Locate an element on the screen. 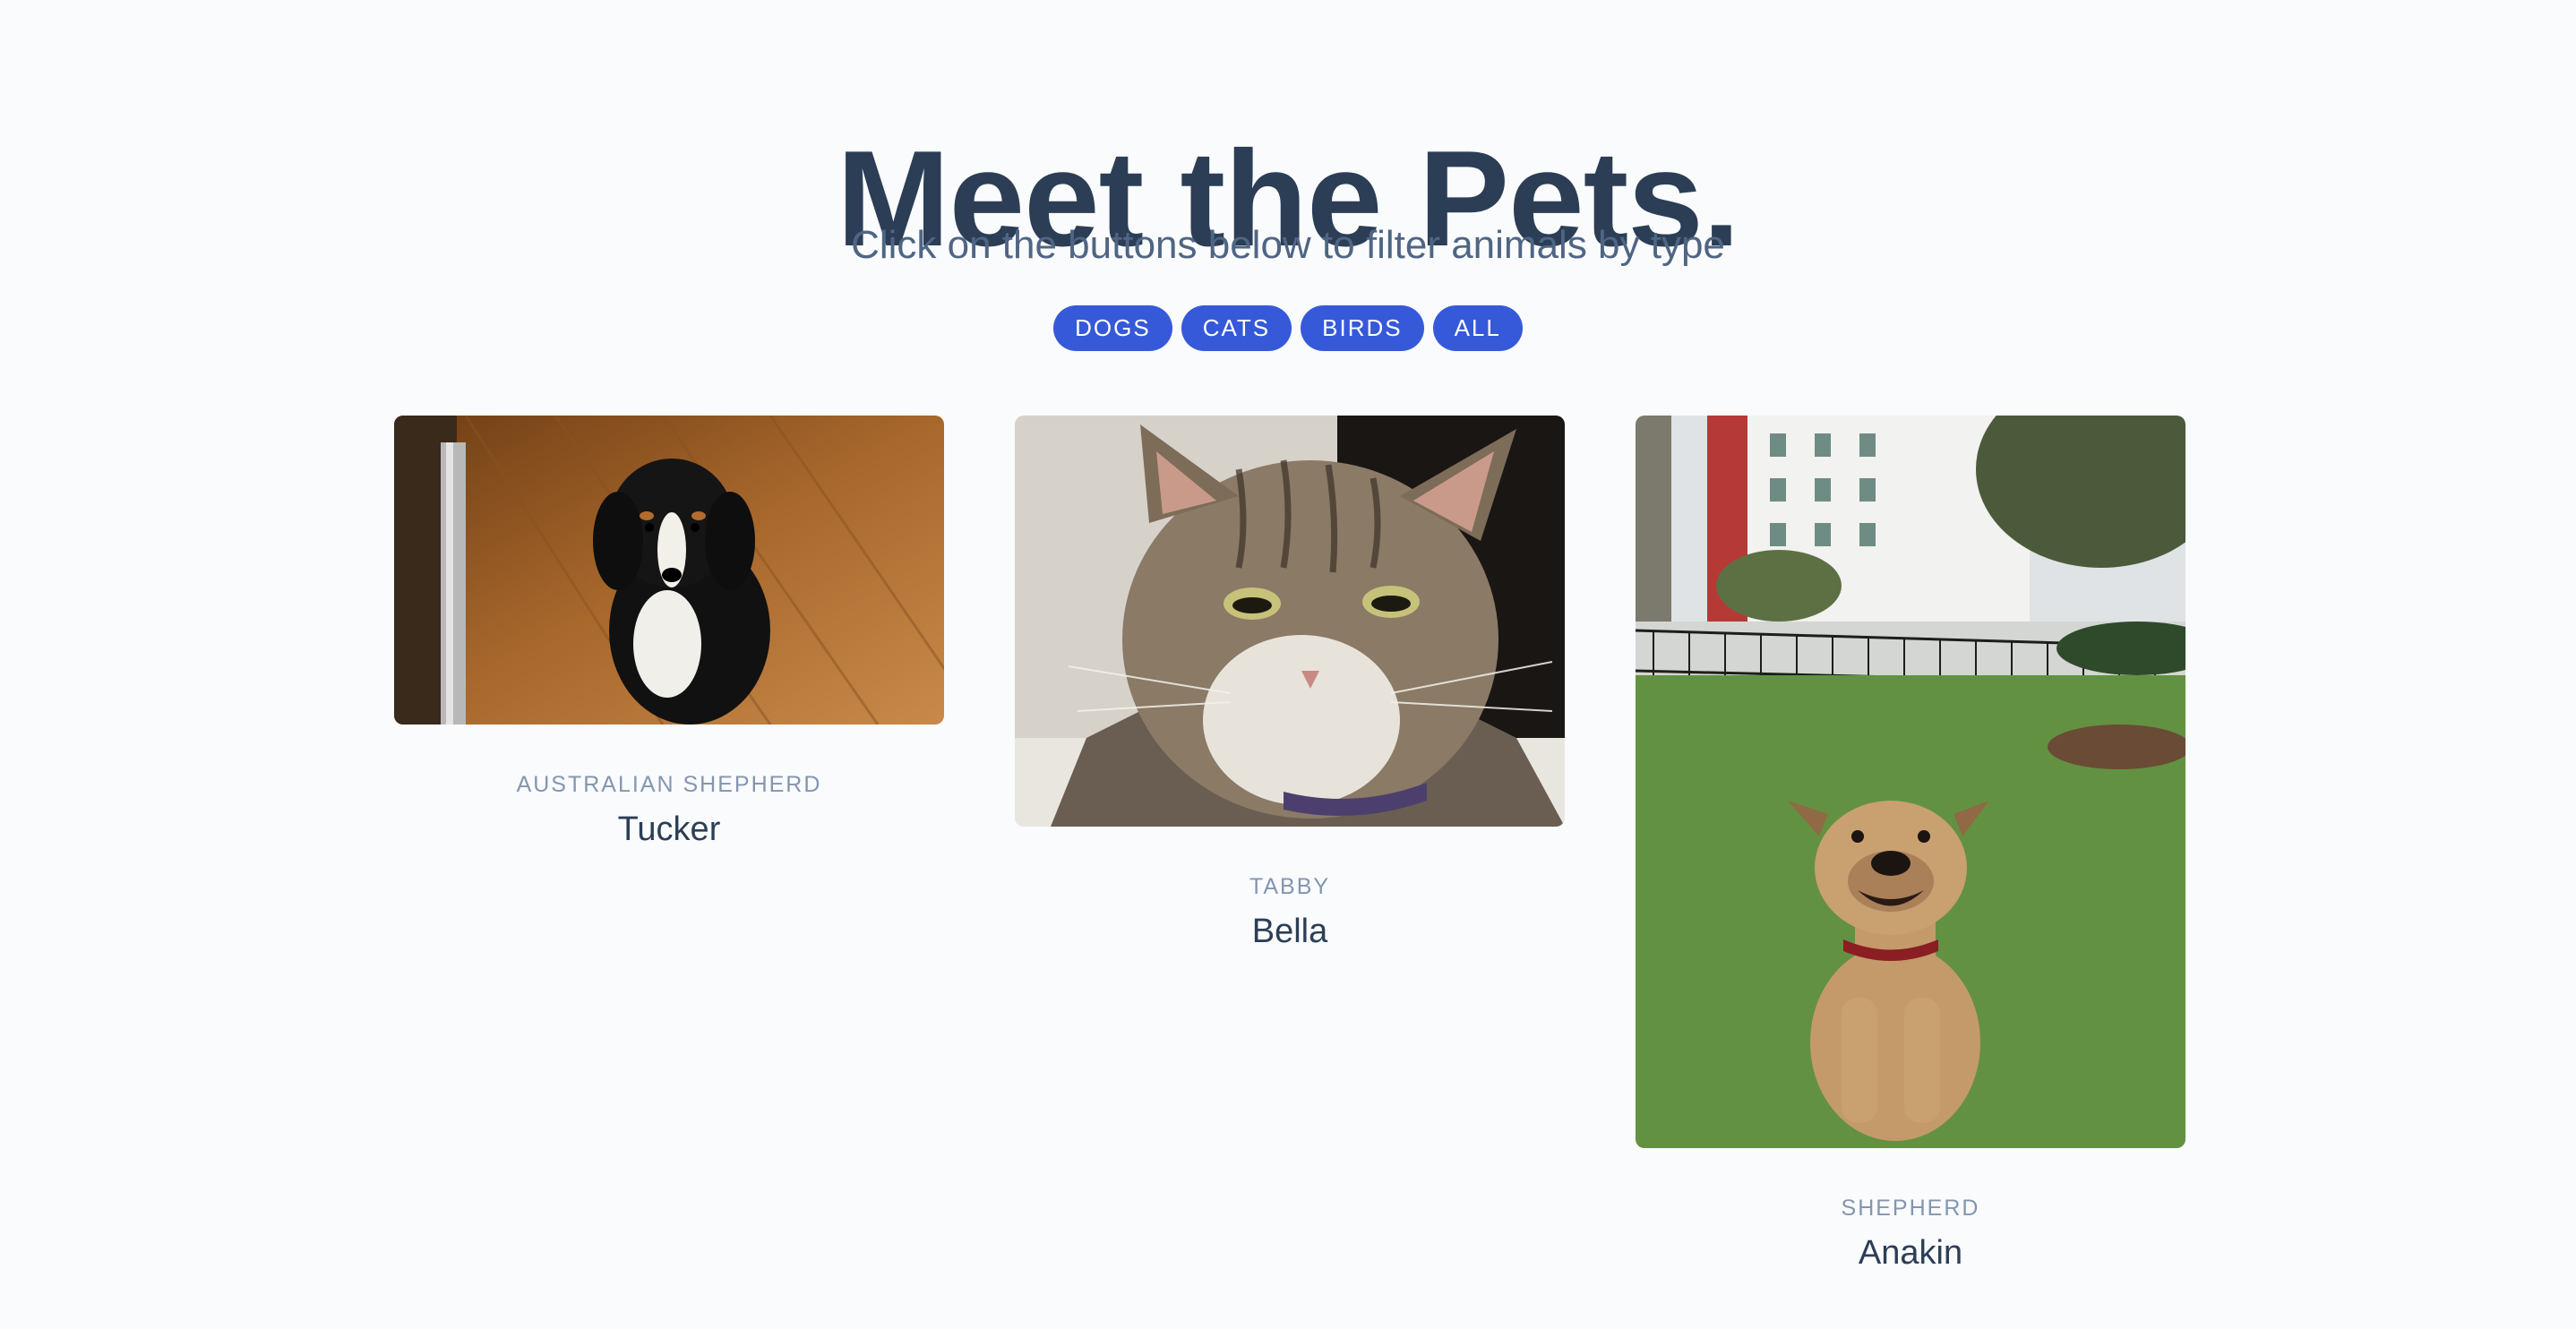 This screenshot has height=1329, width=2576. pet-breed: AUSTRALIAN SHEPHERD is located at coordinates (669, 784).